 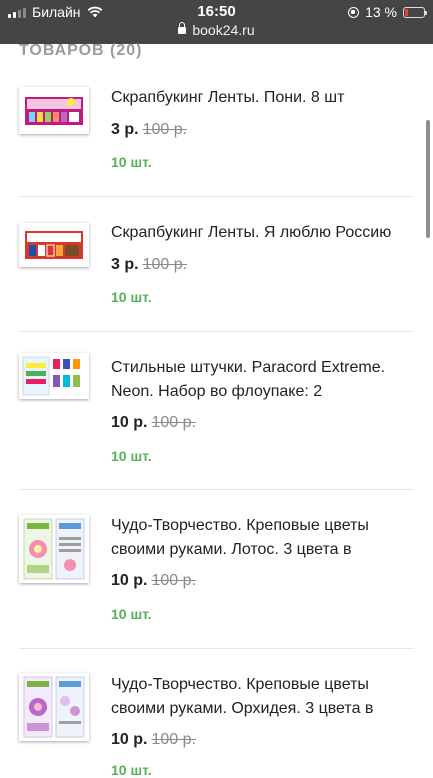 I want to click on scrollbar-thumb, so click(x=428, y=179).